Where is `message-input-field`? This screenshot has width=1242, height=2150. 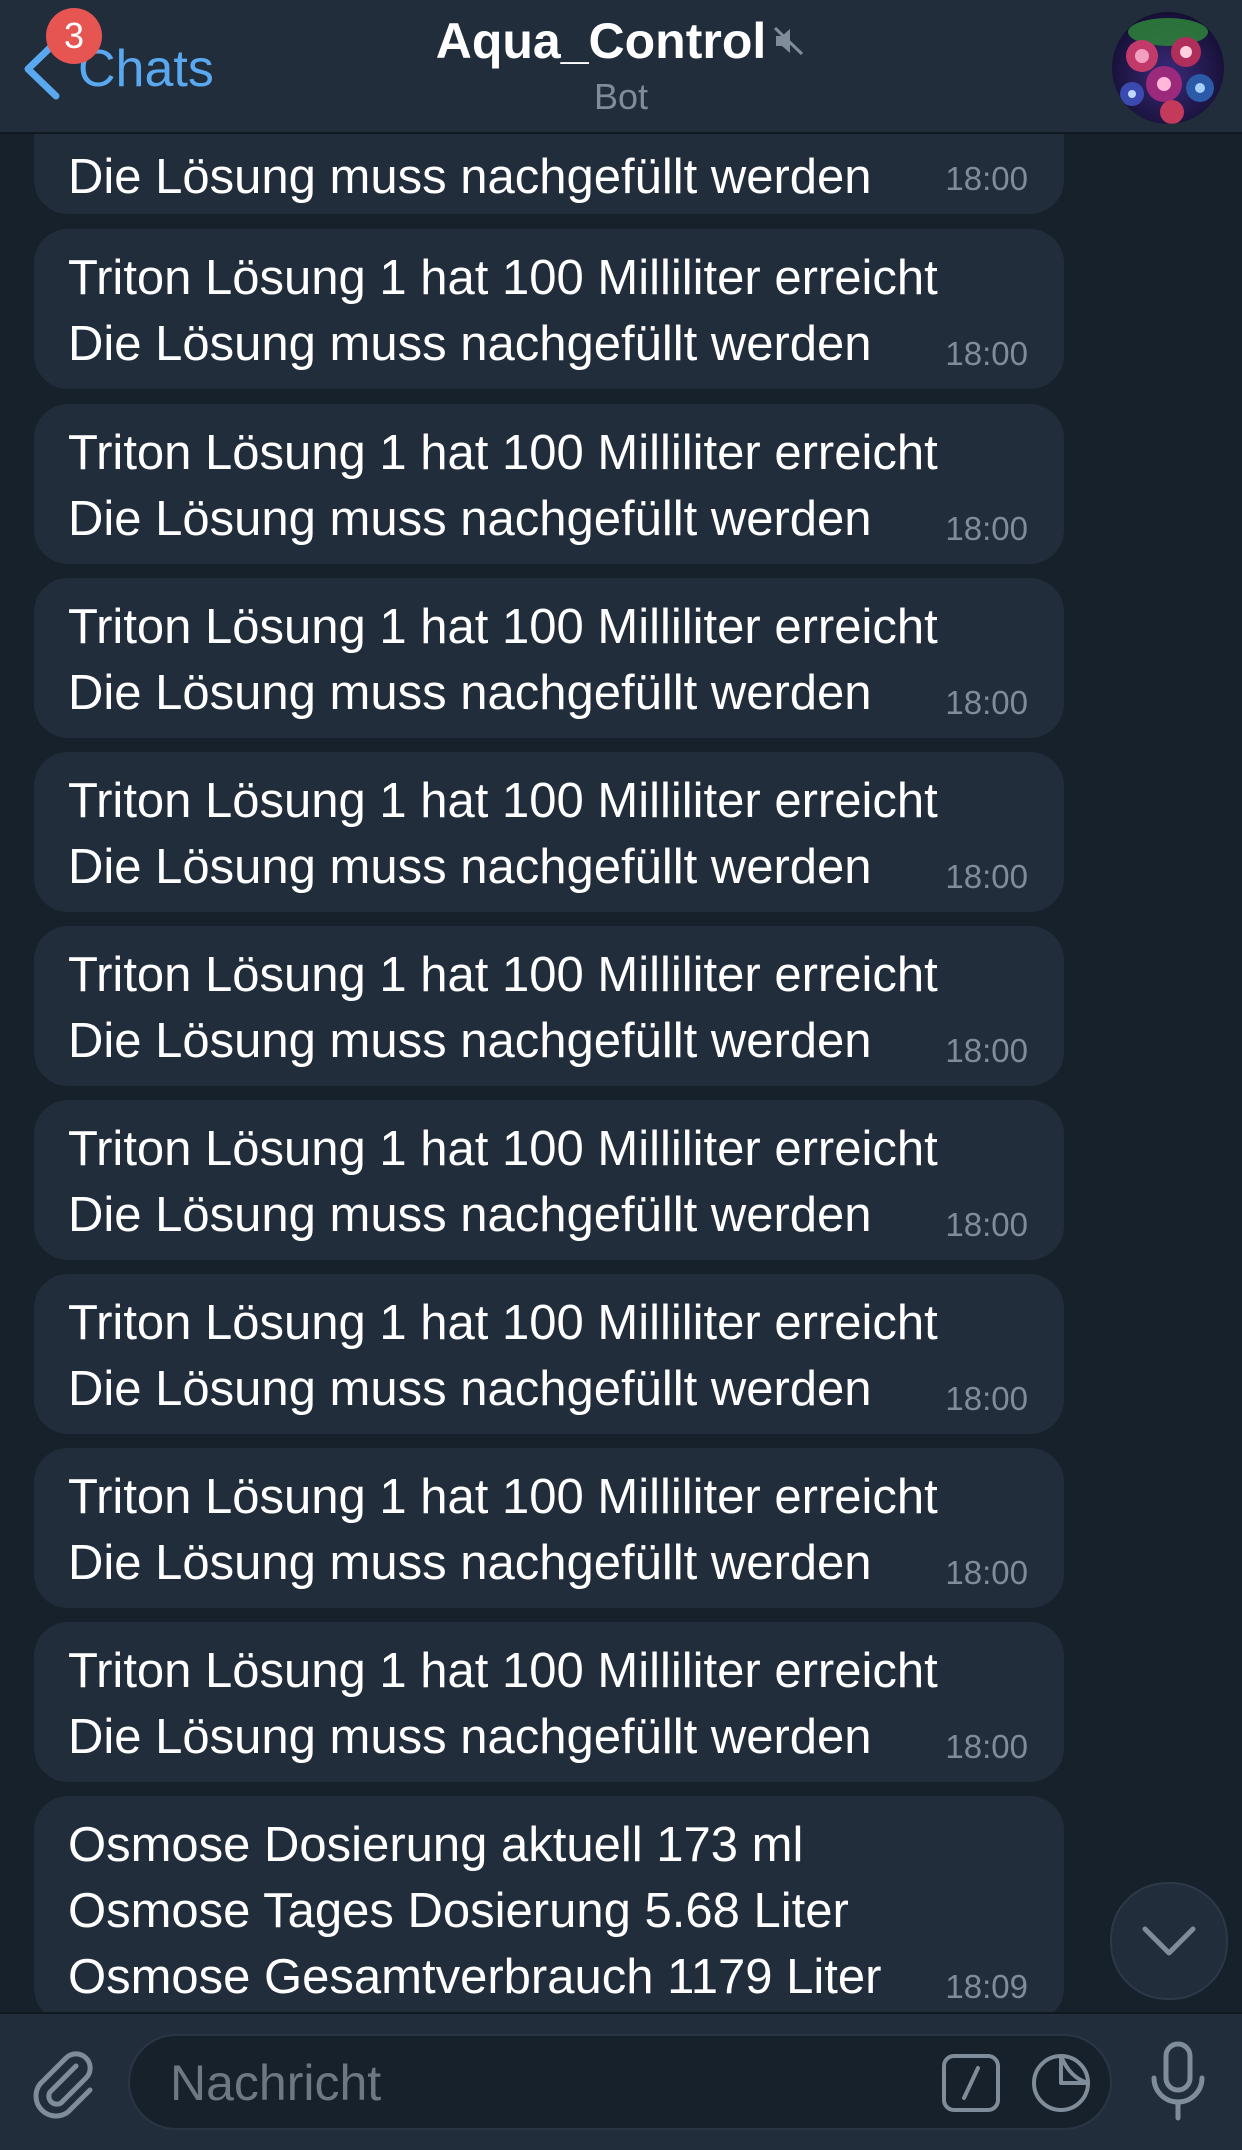
message-input-field is located at coordinates (620, 2082).